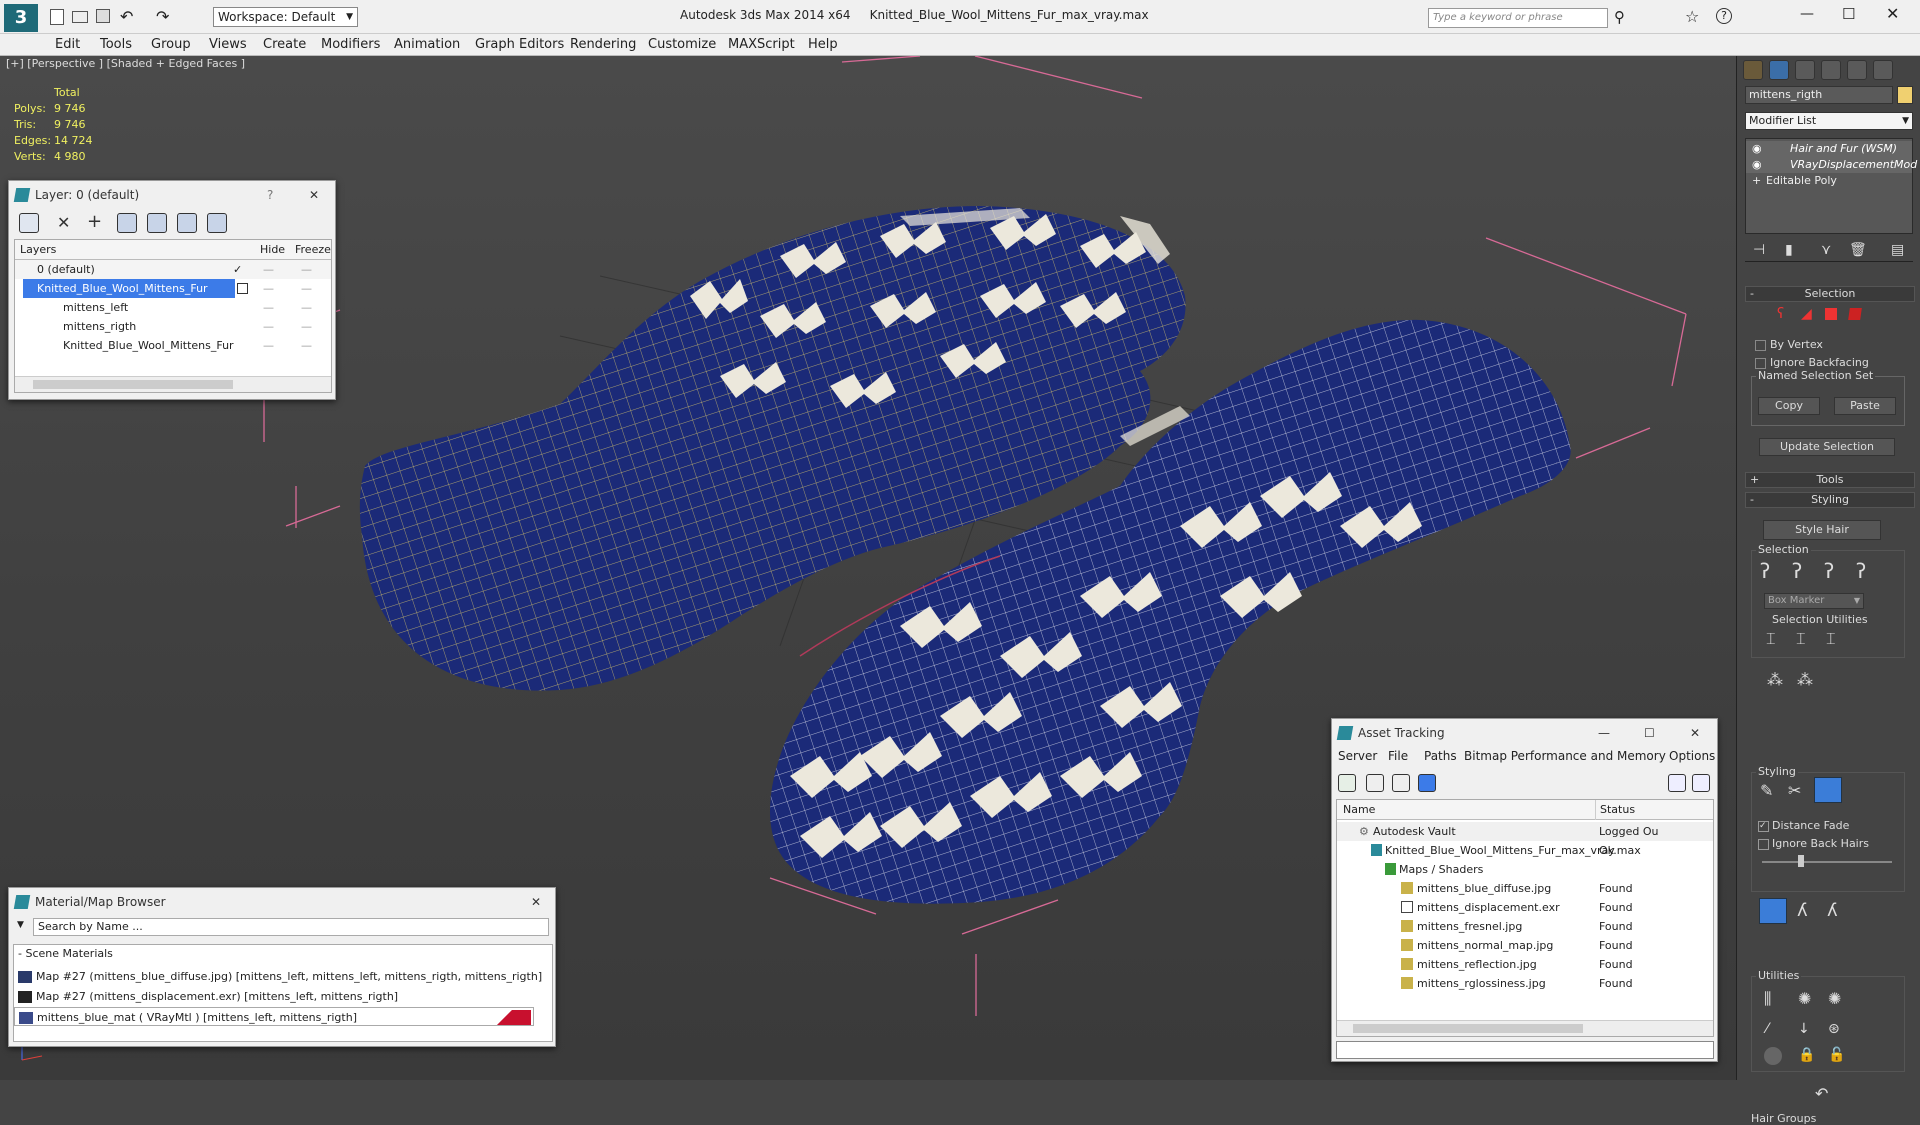 This screenshot has width=1920, height=1125. I want to click on col-freeze: Freeze, so click(313, 249).